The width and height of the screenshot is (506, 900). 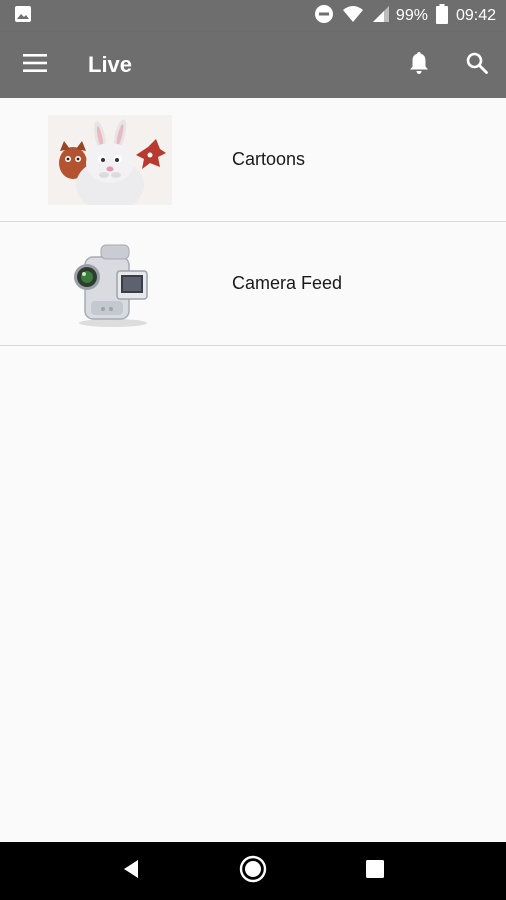 I want to click on status-time: 09:42, so click(x=475, y=15).